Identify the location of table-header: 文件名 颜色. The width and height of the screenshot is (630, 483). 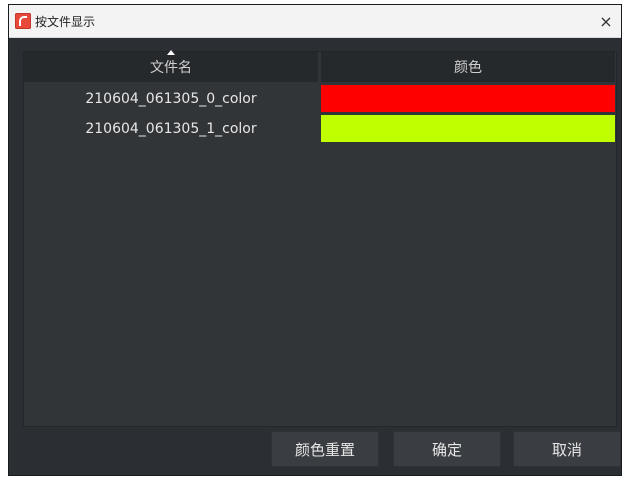
(320, 66).